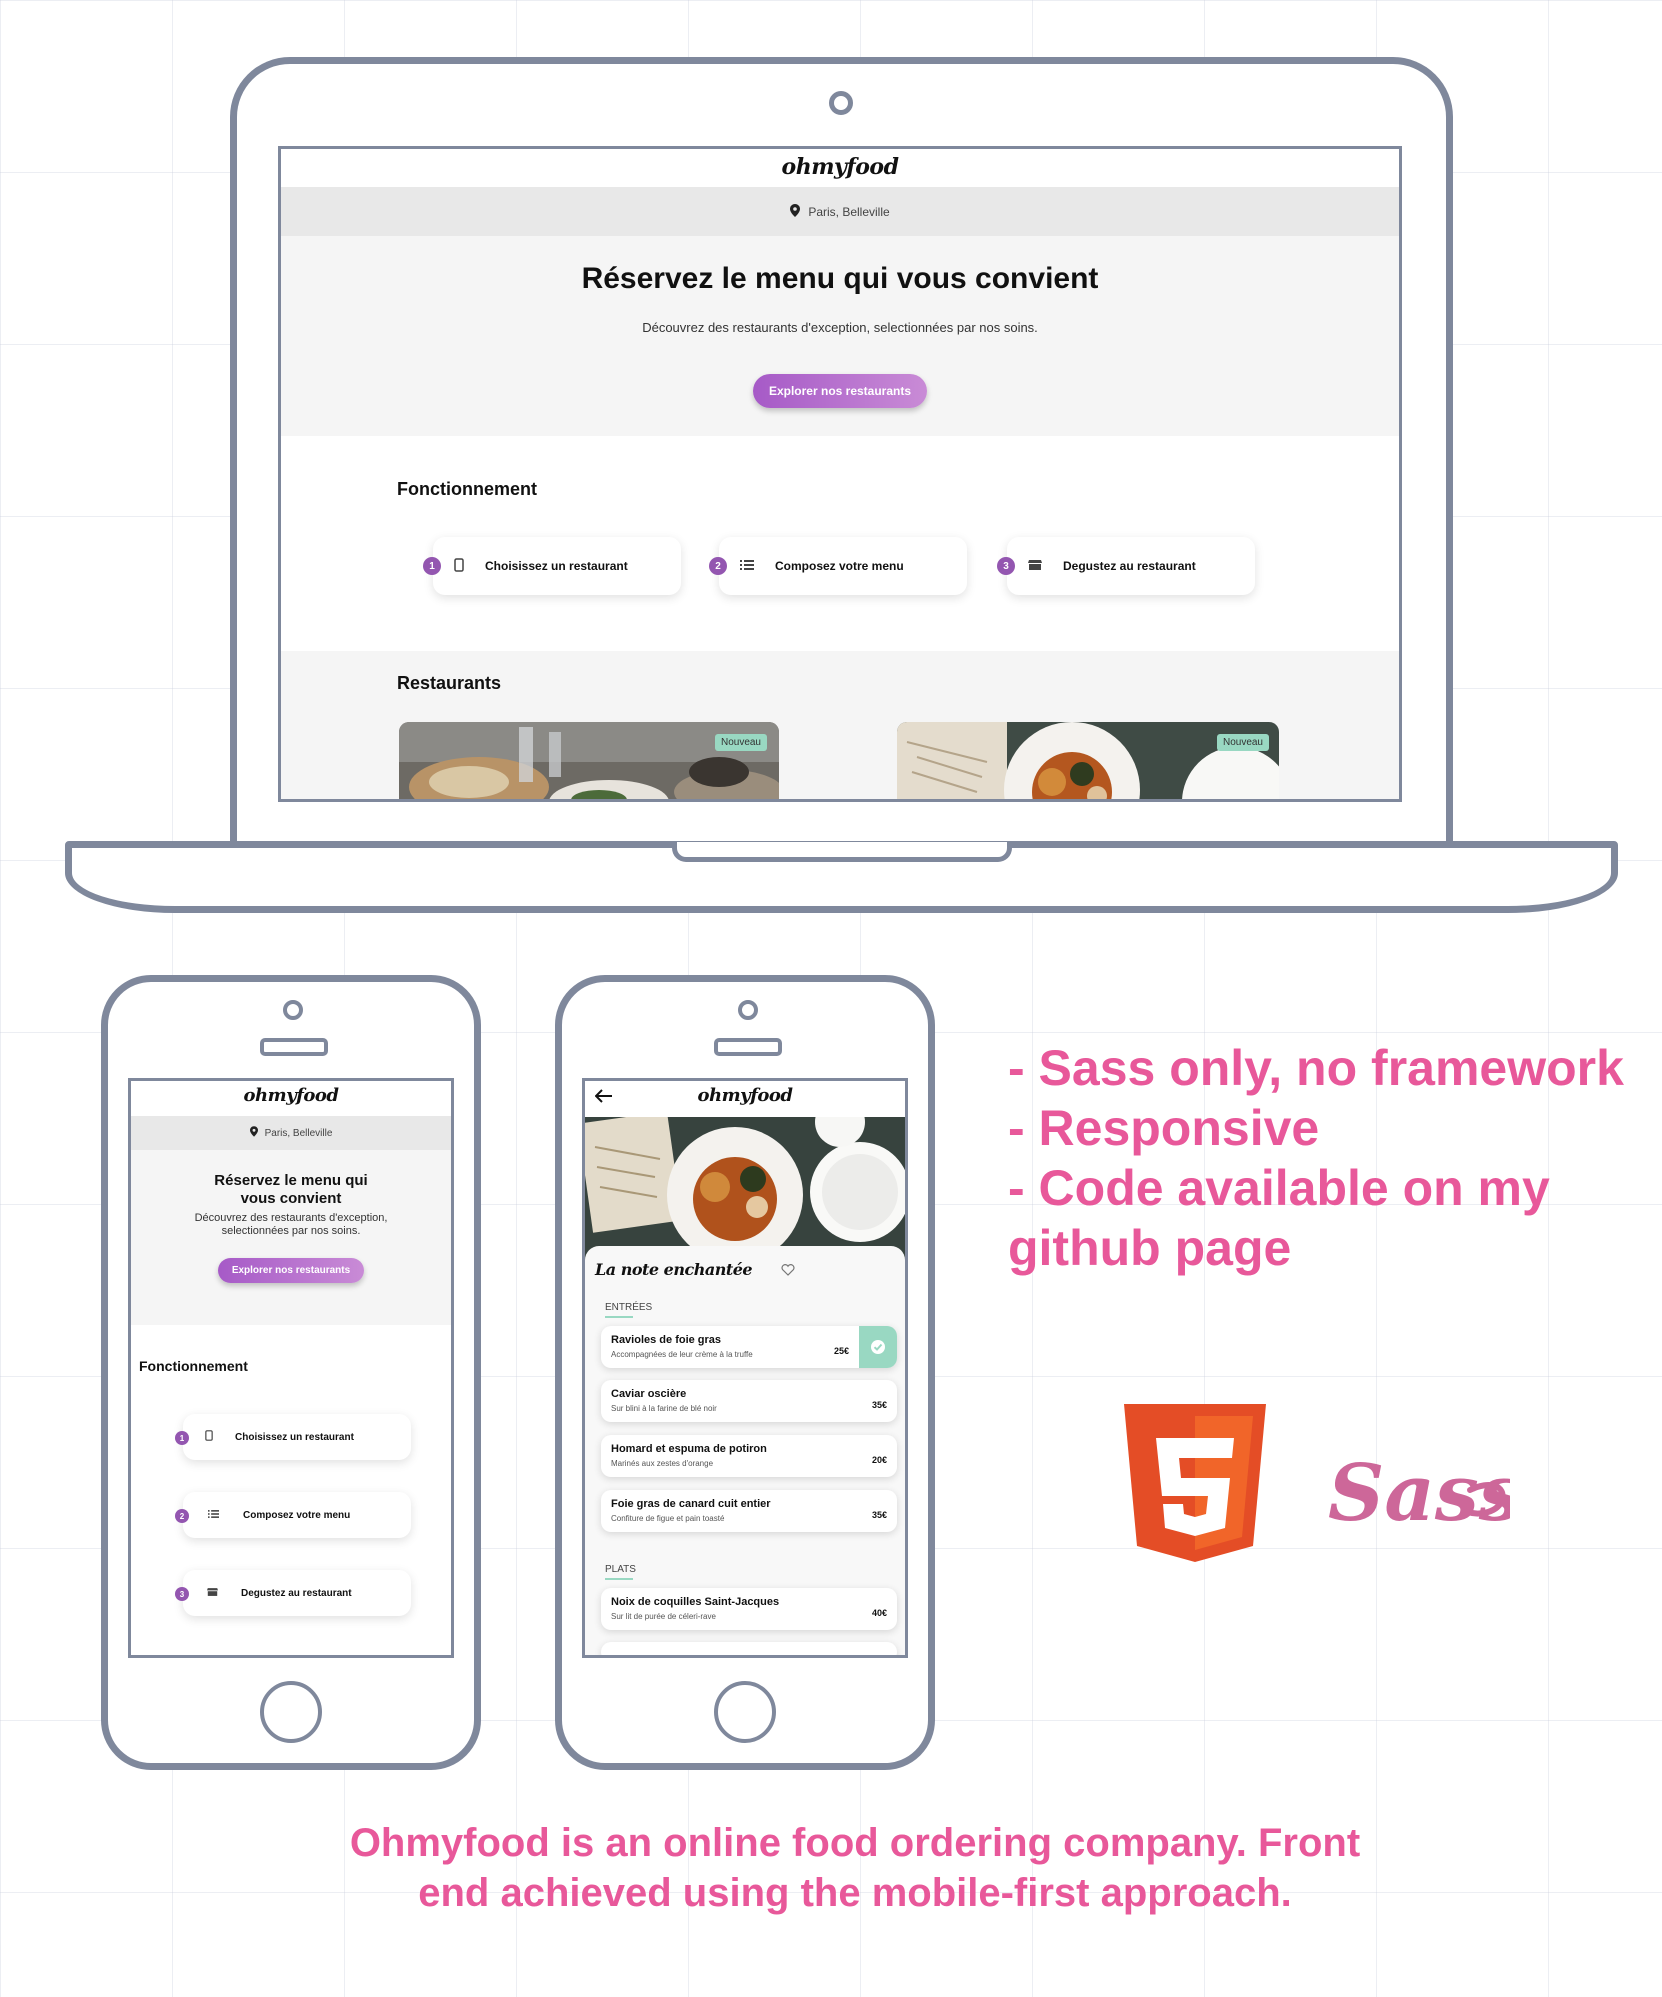  What do you see at coordinates (682, 1354) in the screenshot?
I see `dish-description: Accompagnées de leur crème à la truffe` at bounding box center [682, 1354].